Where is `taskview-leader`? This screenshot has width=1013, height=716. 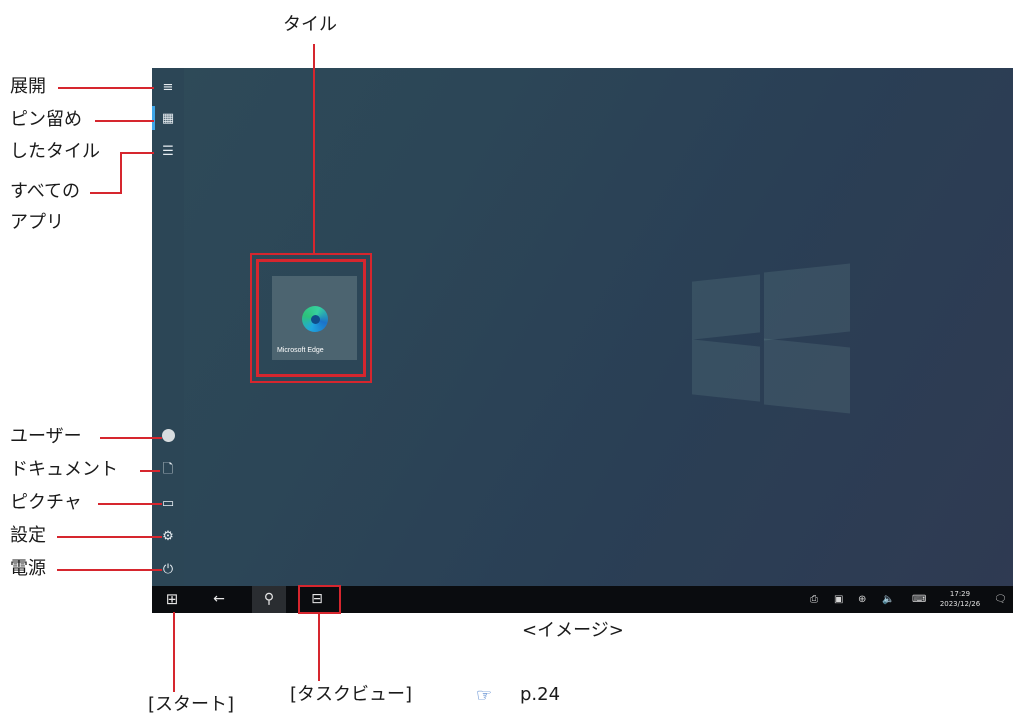 taskview-leader is located at coordinates (319, 647).